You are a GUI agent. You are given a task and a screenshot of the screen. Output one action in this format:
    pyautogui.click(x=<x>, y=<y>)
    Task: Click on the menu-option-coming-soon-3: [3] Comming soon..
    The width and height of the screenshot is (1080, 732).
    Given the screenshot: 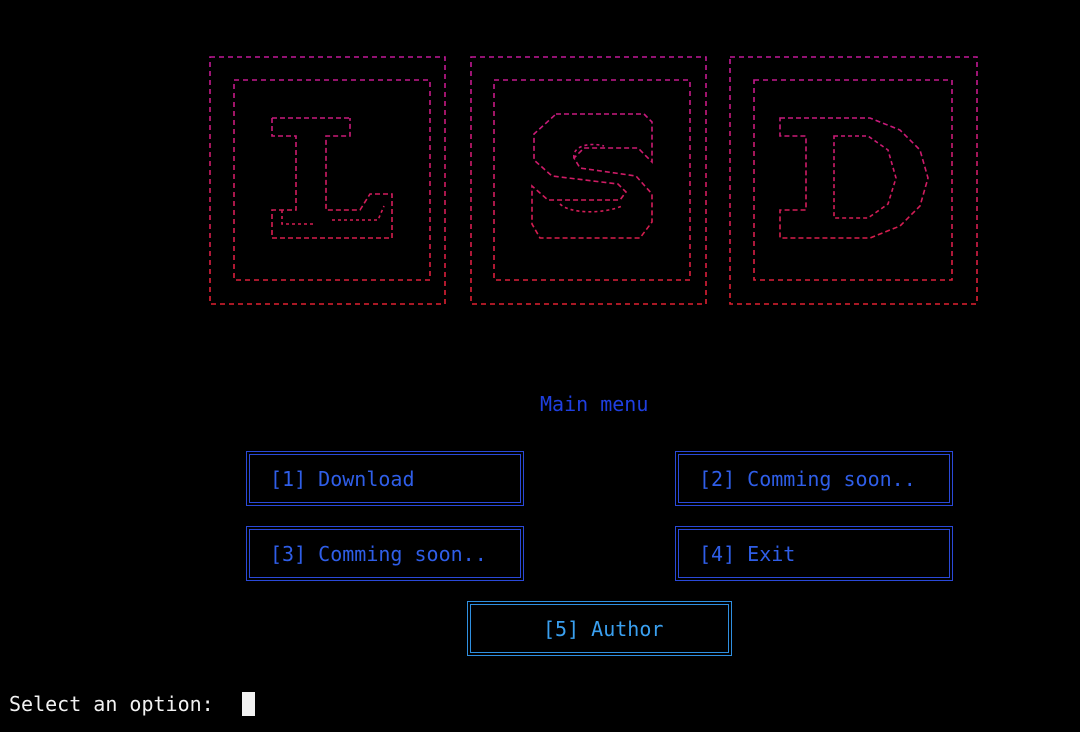 What is the action you would take?
    pyautogui.click(x=385, y=553)
    